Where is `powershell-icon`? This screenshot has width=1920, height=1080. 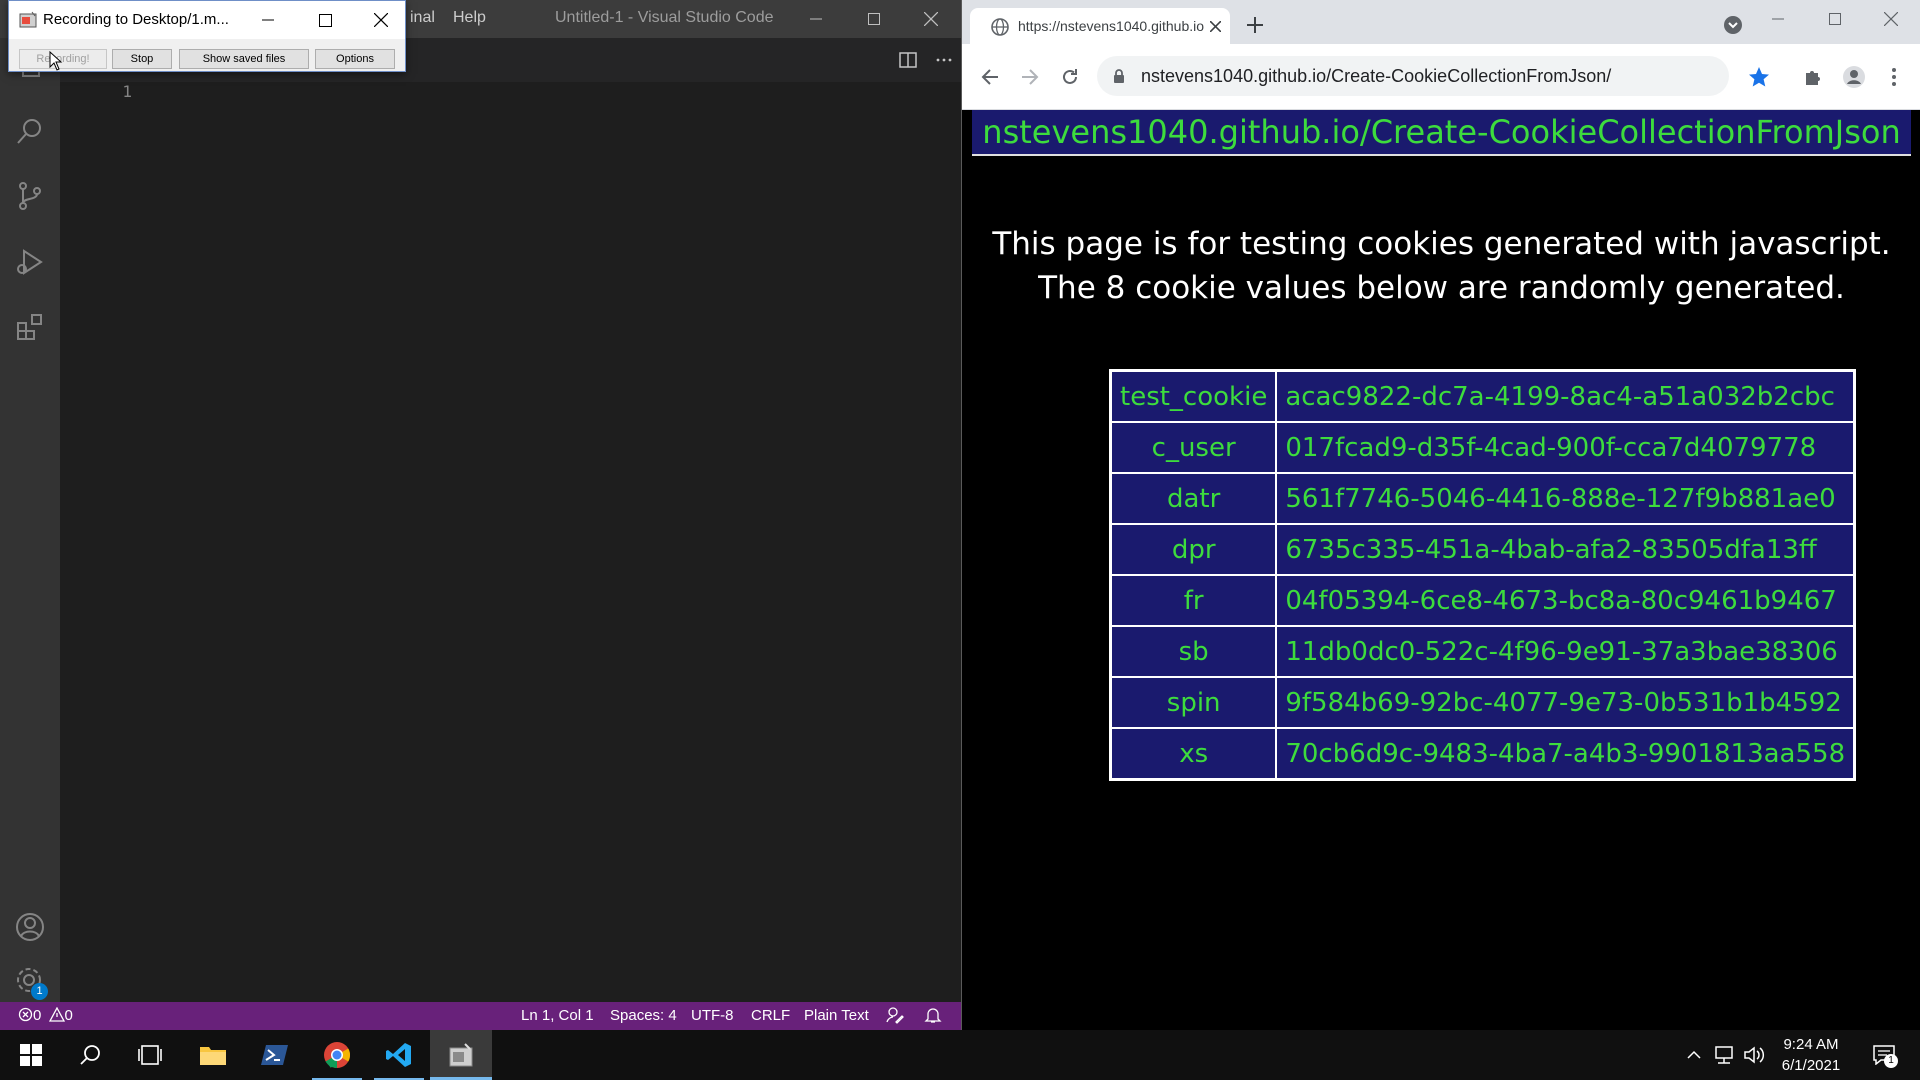 powershell-icon is located at coordinates (274, 1055).